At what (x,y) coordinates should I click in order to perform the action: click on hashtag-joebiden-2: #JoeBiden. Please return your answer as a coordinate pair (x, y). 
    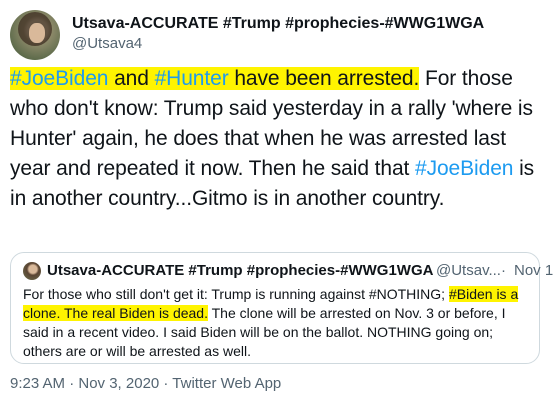
    Looking at the image, I should click on (464, 168).